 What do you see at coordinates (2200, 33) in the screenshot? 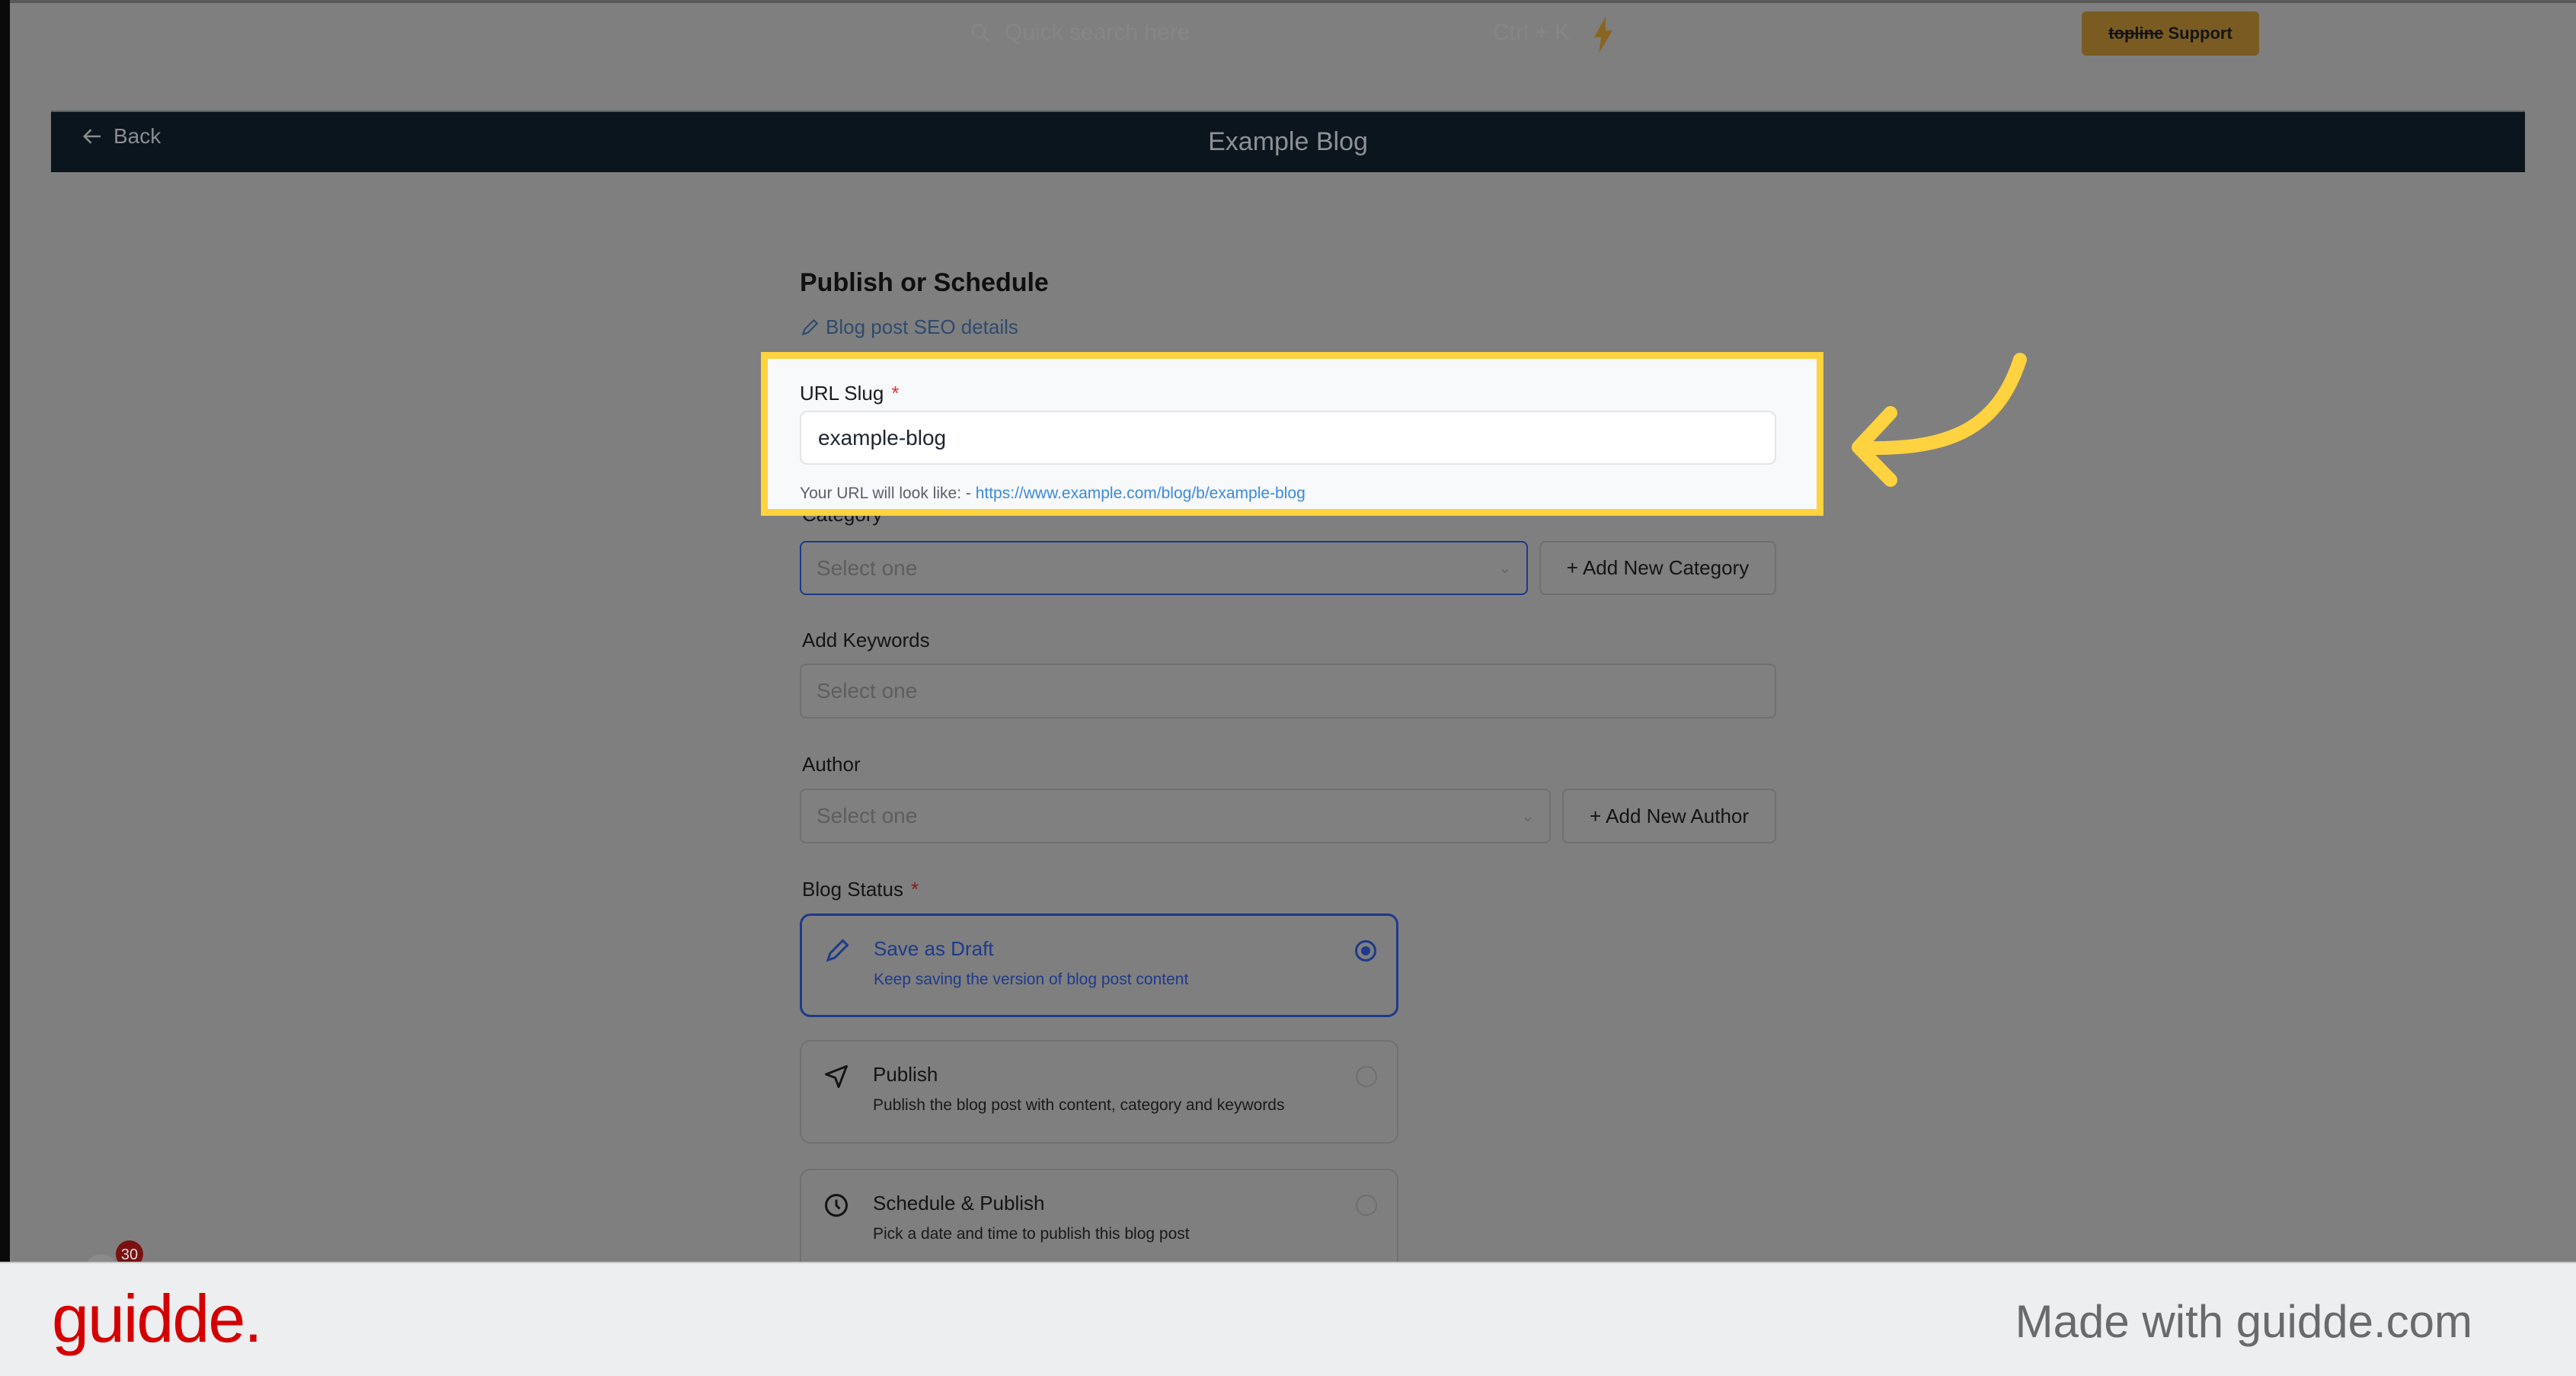
I see `support-label: Support` at bounding box center [2200, 33].